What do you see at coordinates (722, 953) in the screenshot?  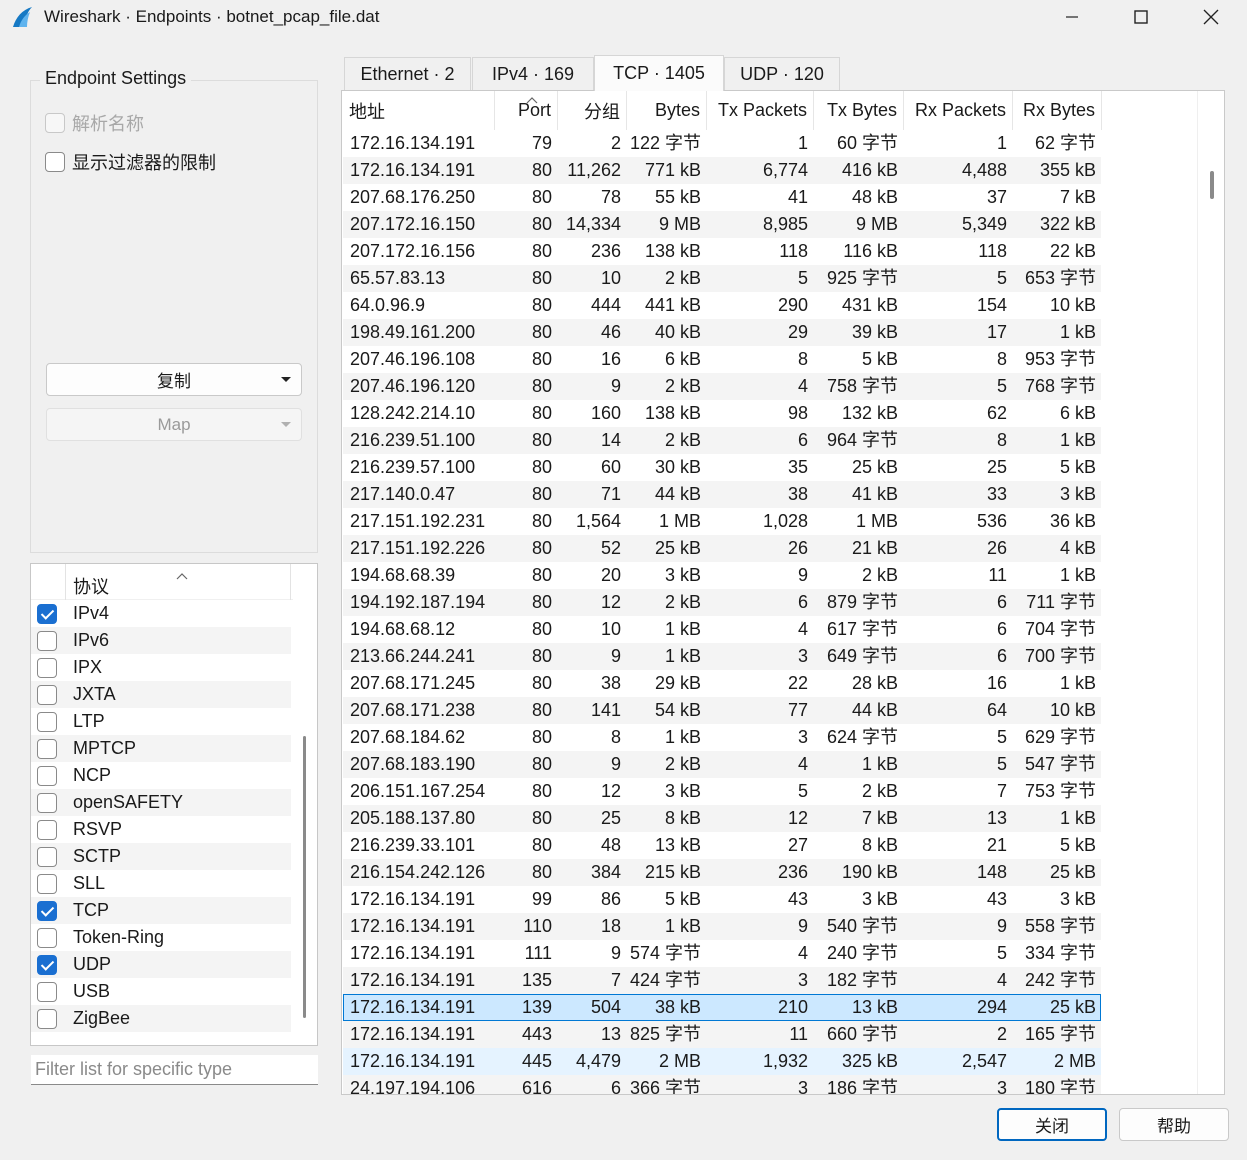 I see `table-row: 172.16.134.191 111 9 574 字节 4 240 字节 5 334 字节` at bounding box center [722, 953].